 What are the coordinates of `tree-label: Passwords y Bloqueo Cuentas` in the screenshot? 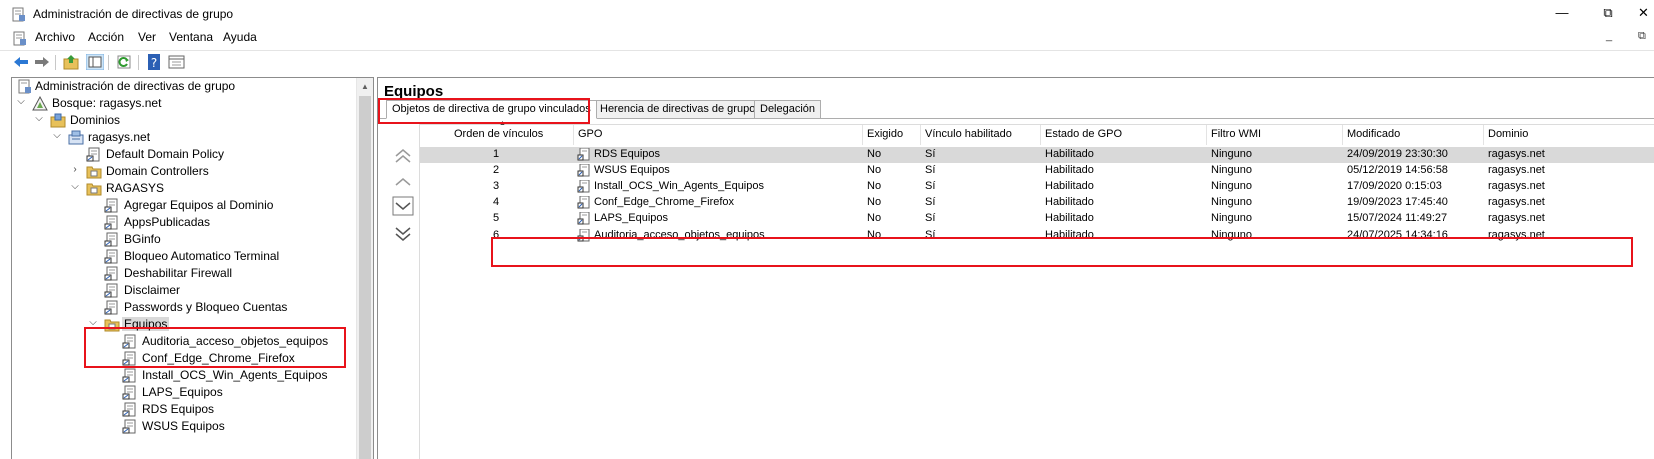 It's located at (206, 307).